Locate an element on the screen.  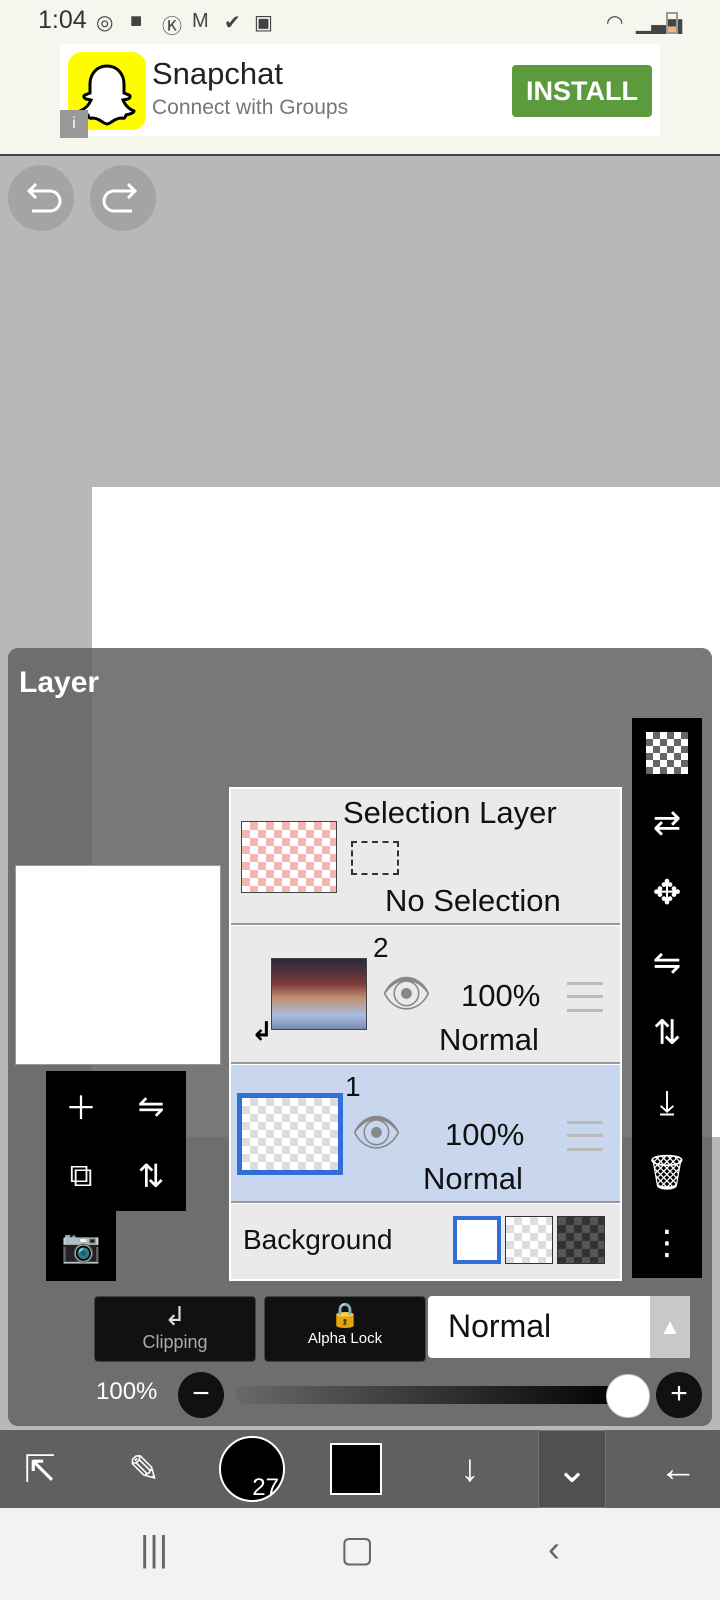
opacity-increase-button: + is located at coordinates (679, 1395).